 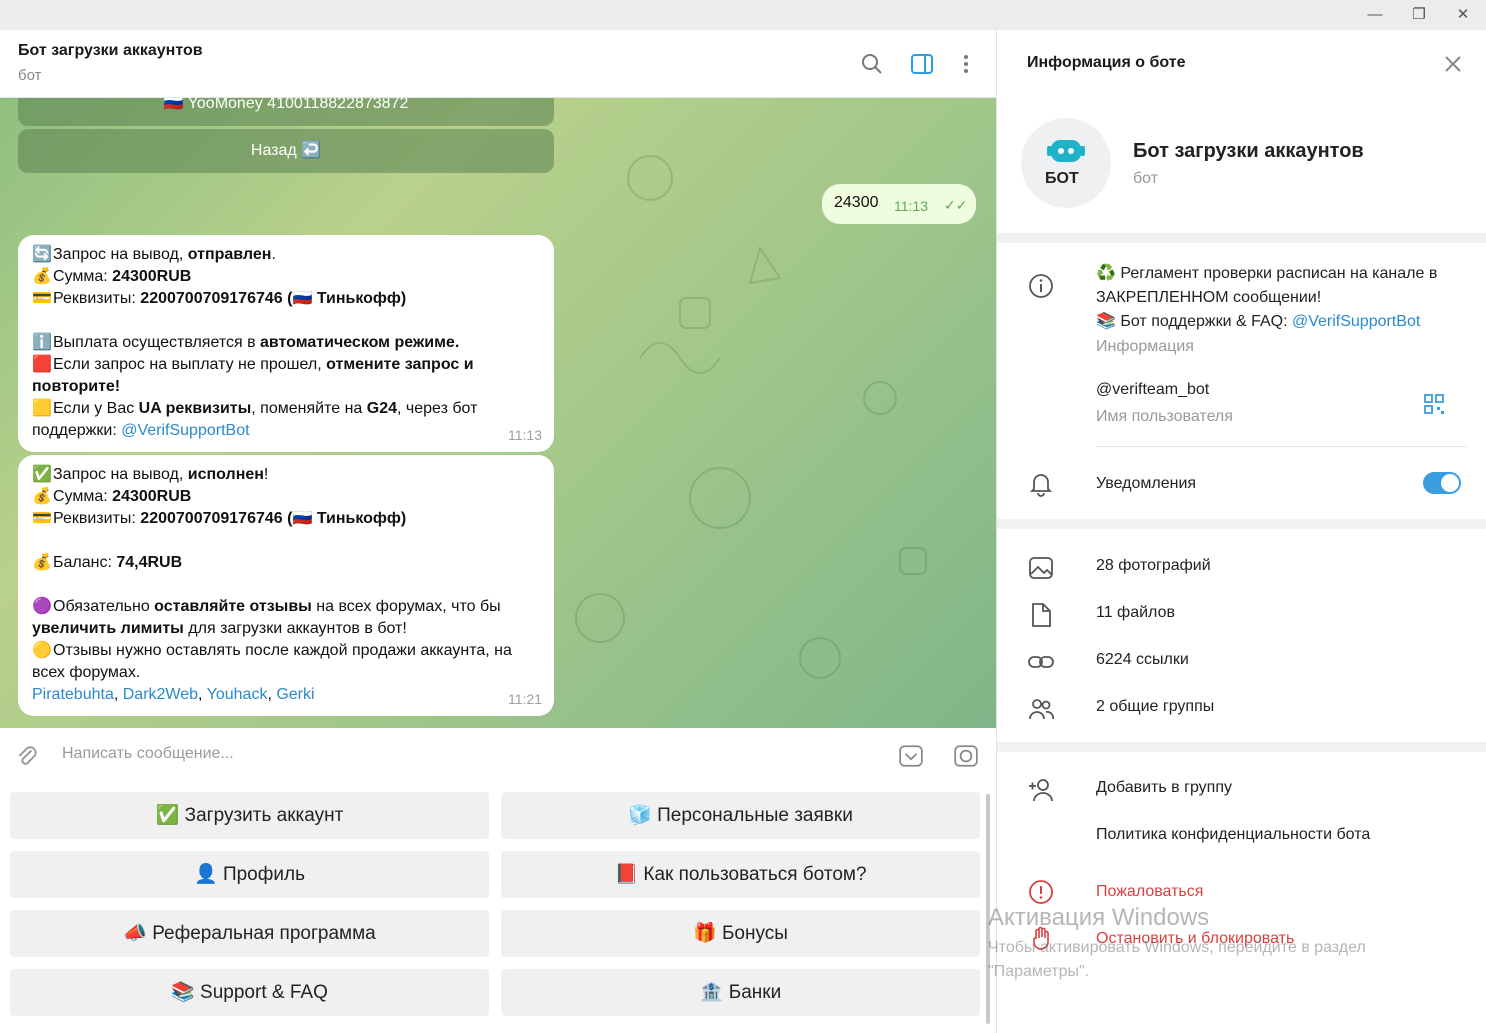 I want to click on support-faq-button: 📚 Support & FAQ, so click(x=249, y=992).